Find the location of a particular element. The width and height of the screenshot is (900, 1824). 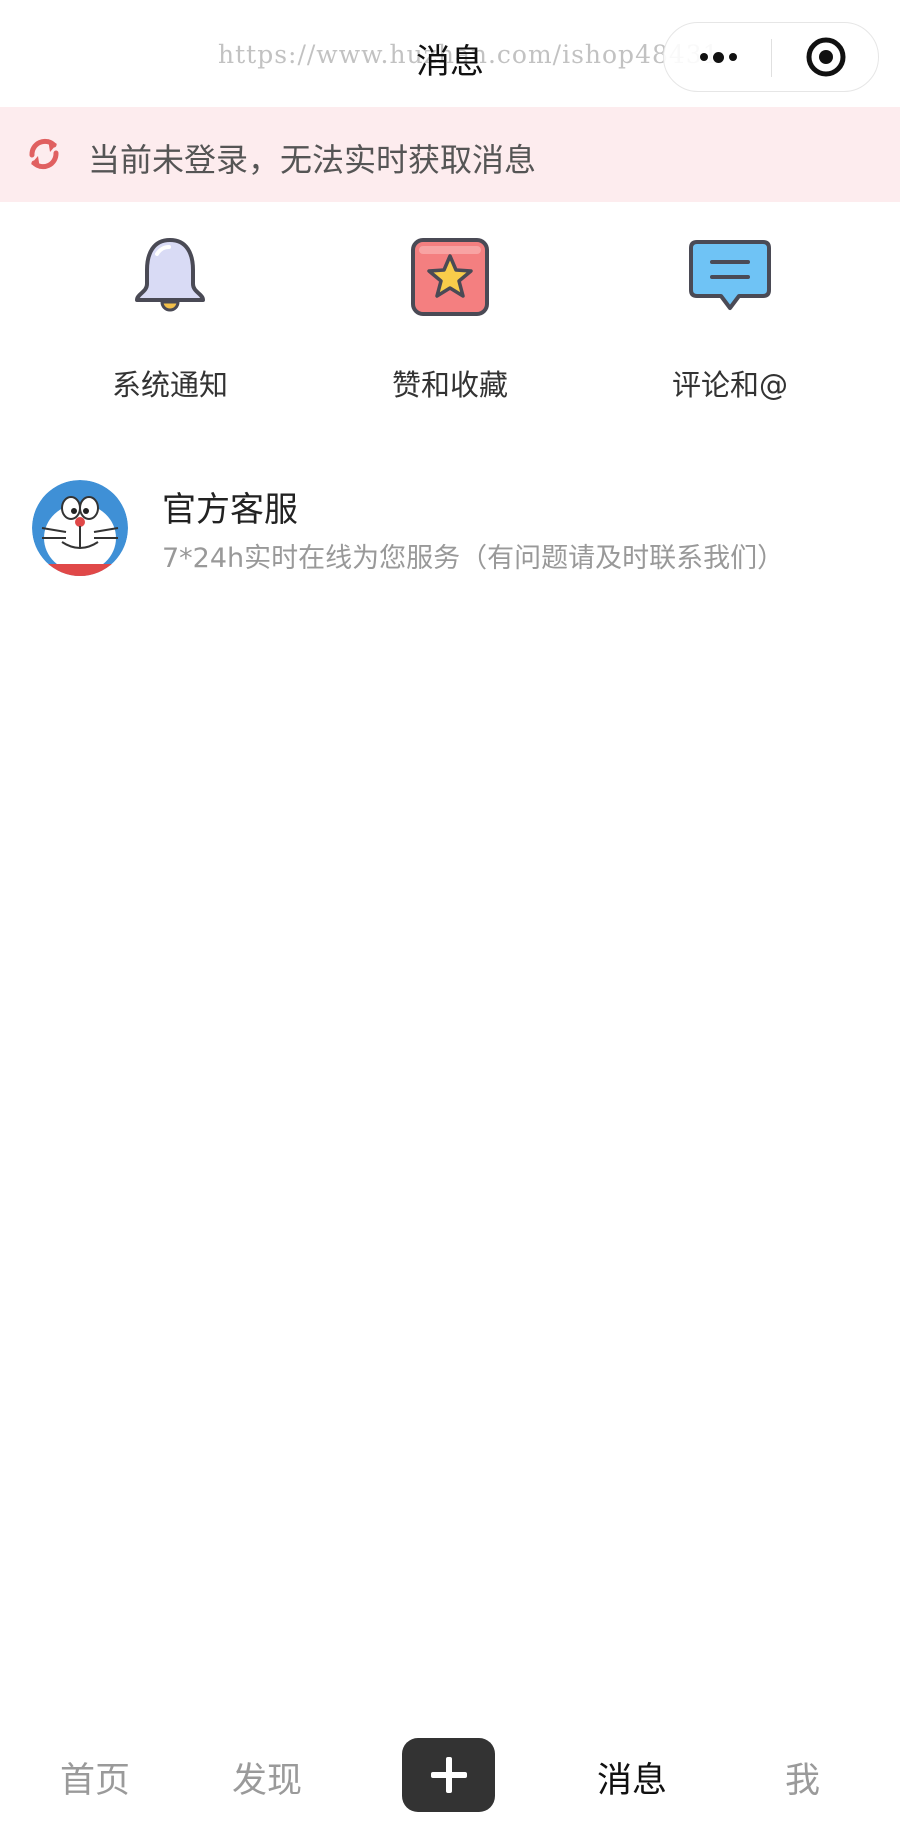

more-dots-icon is located at coordinates (718, 57).